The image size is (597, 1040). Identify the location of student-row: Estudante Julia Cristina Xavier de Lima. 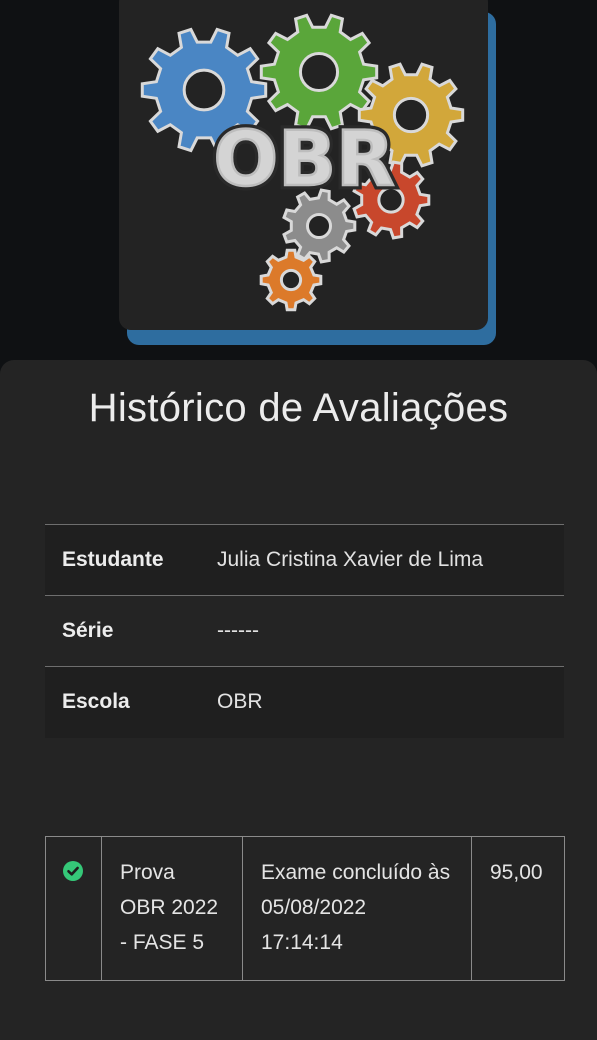
(304, 560).